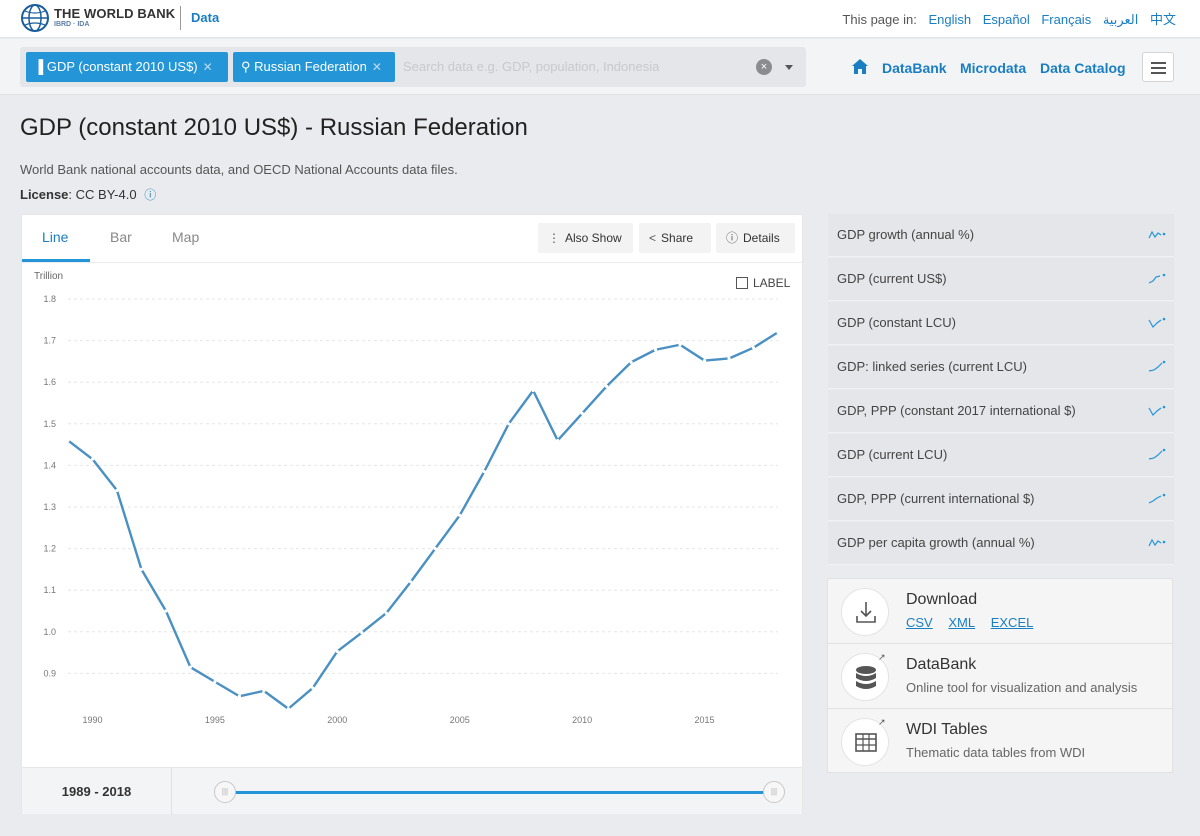 The height and width of the screenshot is (836, 1200). What do you see at coordinates (114, 13) in the screenshot?
I see `brand-name: THE WORLD BANK` at bounding box center [114, 13].